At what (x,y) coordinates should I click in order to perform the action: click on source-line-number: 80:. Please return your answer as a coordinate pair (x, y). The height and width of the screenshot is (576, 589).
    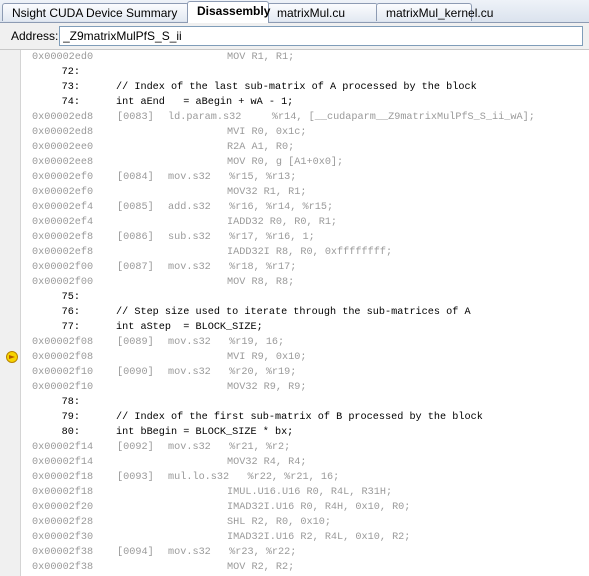
    Looking at the image, I should click on (70, 432).